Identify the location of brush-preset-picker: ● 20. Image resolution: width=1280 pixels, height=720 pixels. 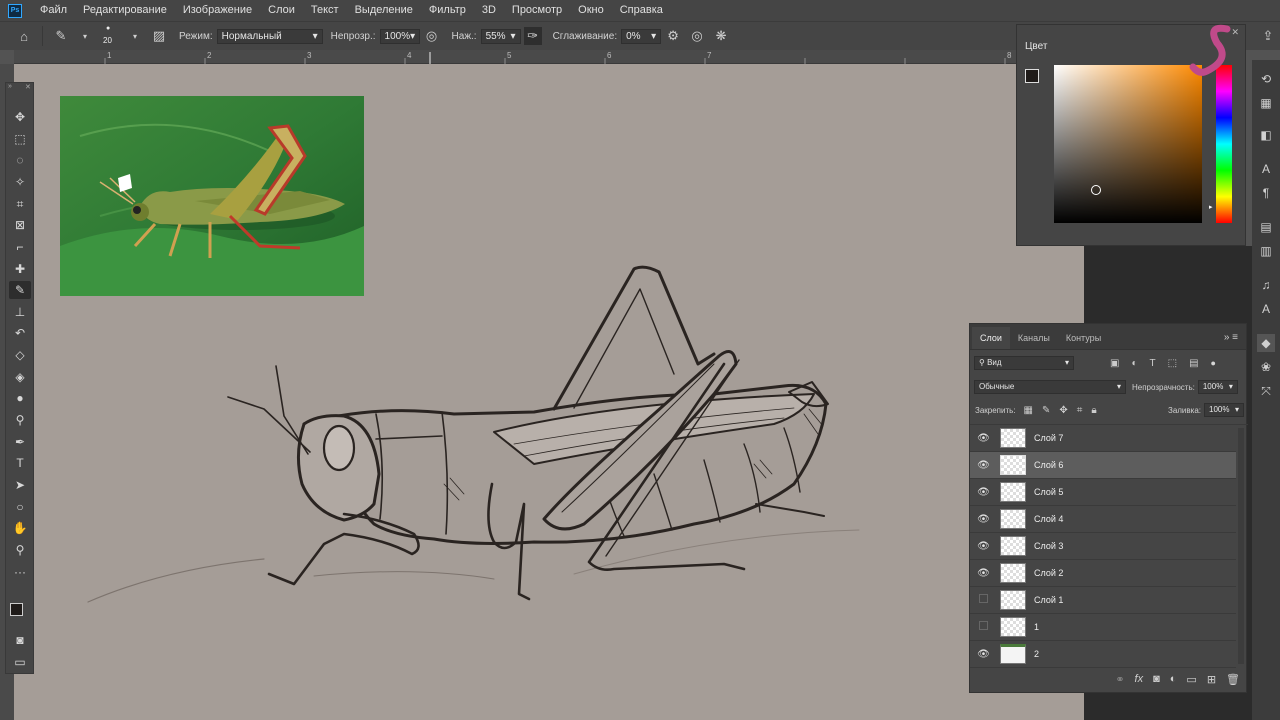
(110, 36).